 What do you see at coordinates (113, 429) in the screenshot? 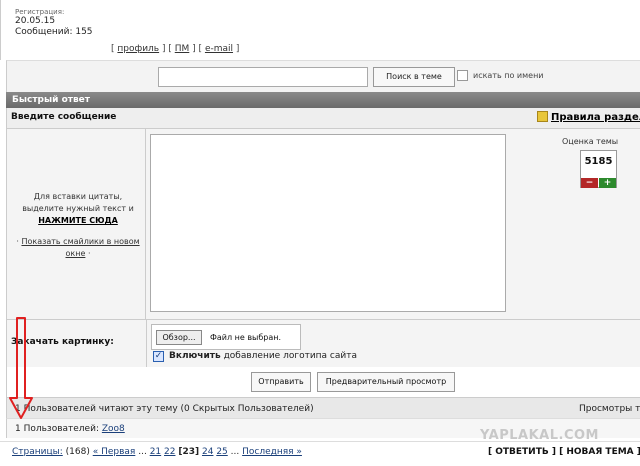
I see `user-link: Zoo8` at bounding box center [113, 429].